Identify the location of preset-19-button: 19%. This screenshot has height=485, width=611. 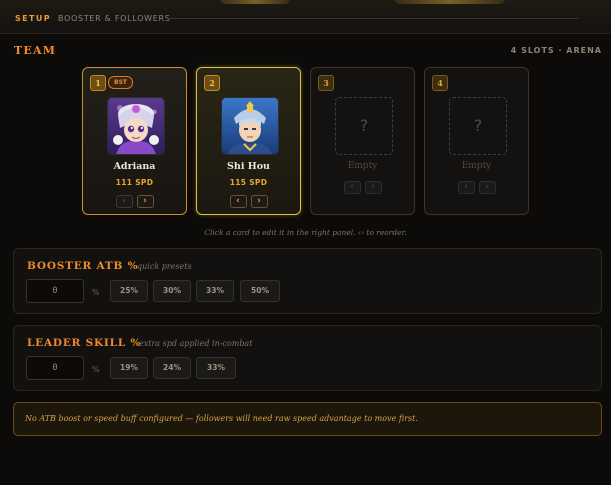
(129, 368).